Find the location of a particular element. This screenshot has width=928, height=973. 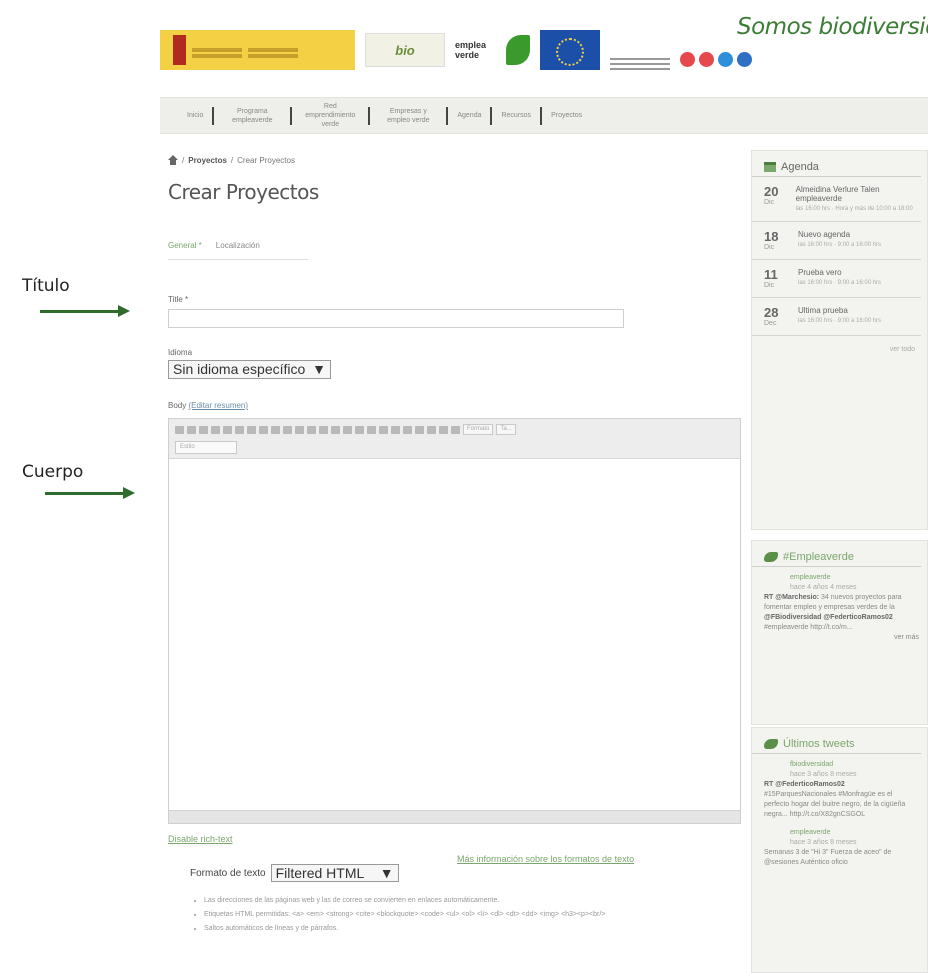

redo-icon is located at coordinates (287, 429).